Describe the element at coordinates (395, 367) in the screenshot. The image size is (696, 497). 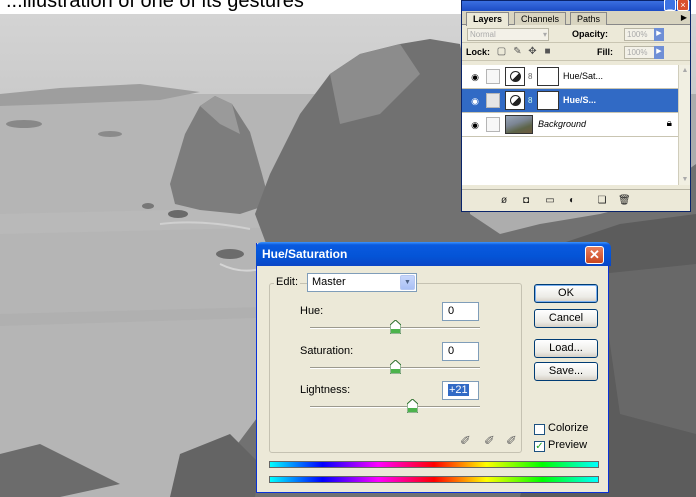
I see `saturation-slider-thumb` at that location.